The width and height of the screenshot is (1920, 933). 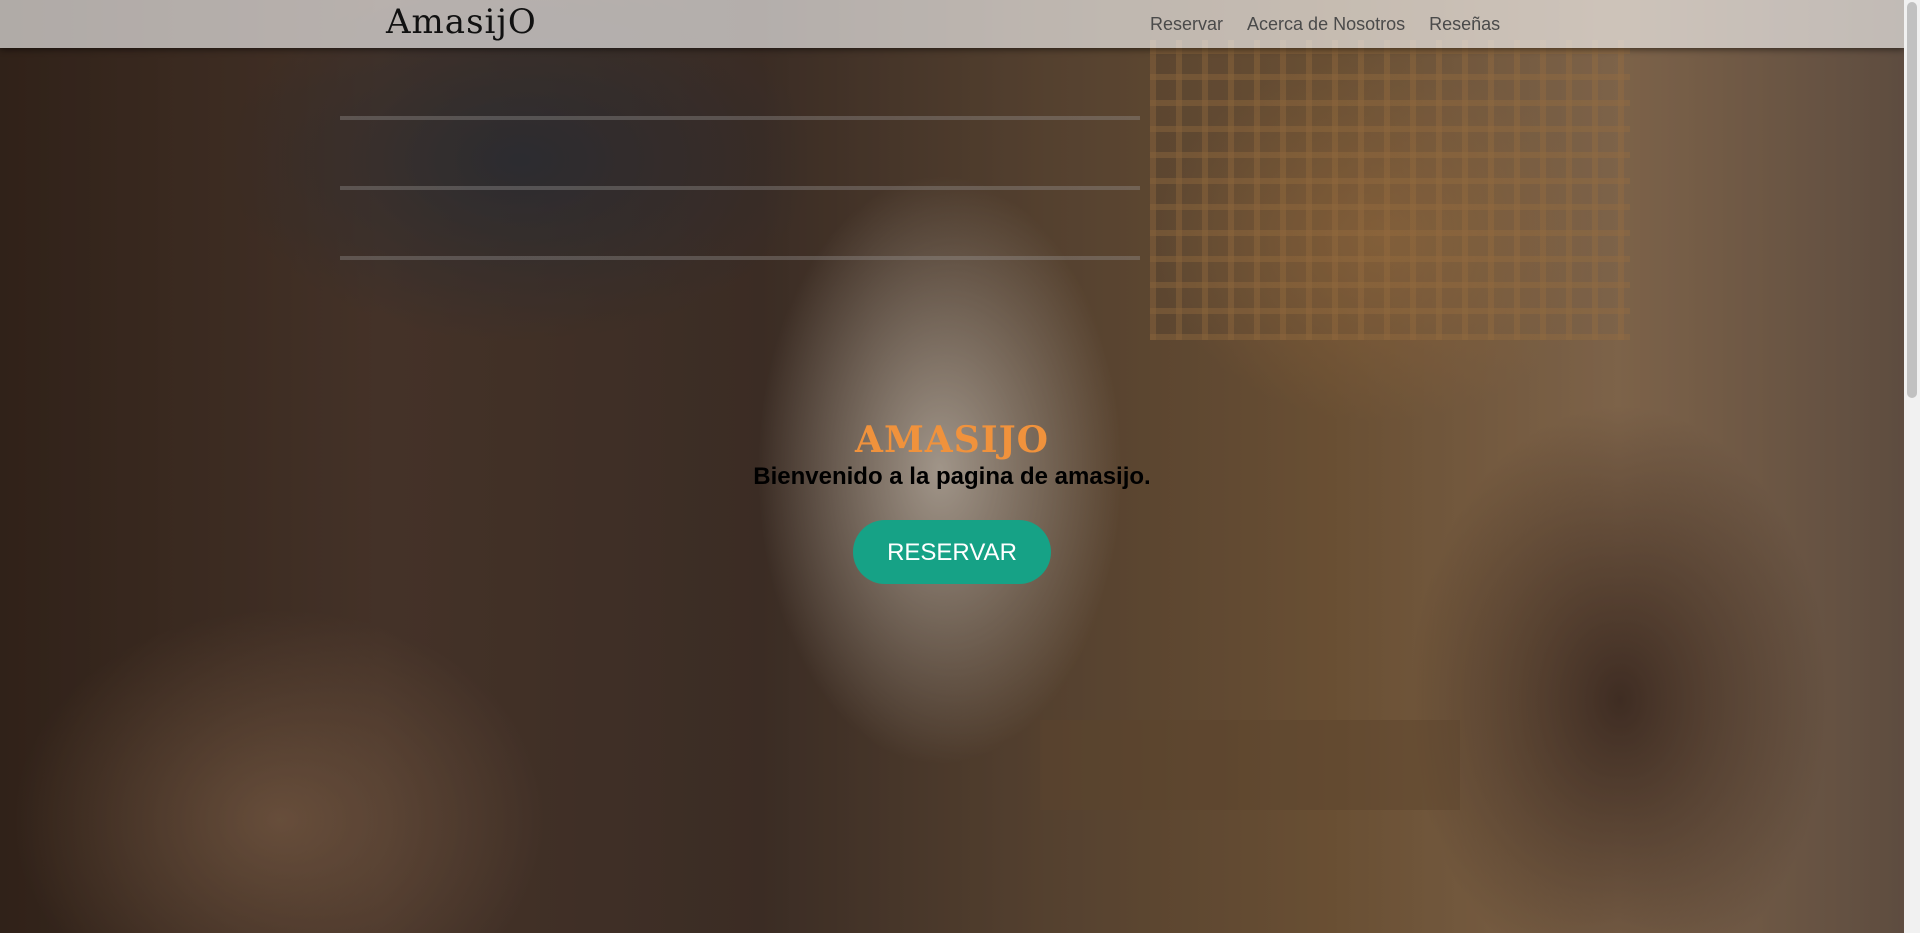 I want to click on brand-logo: AmasijO, so click(x=461, y=22).